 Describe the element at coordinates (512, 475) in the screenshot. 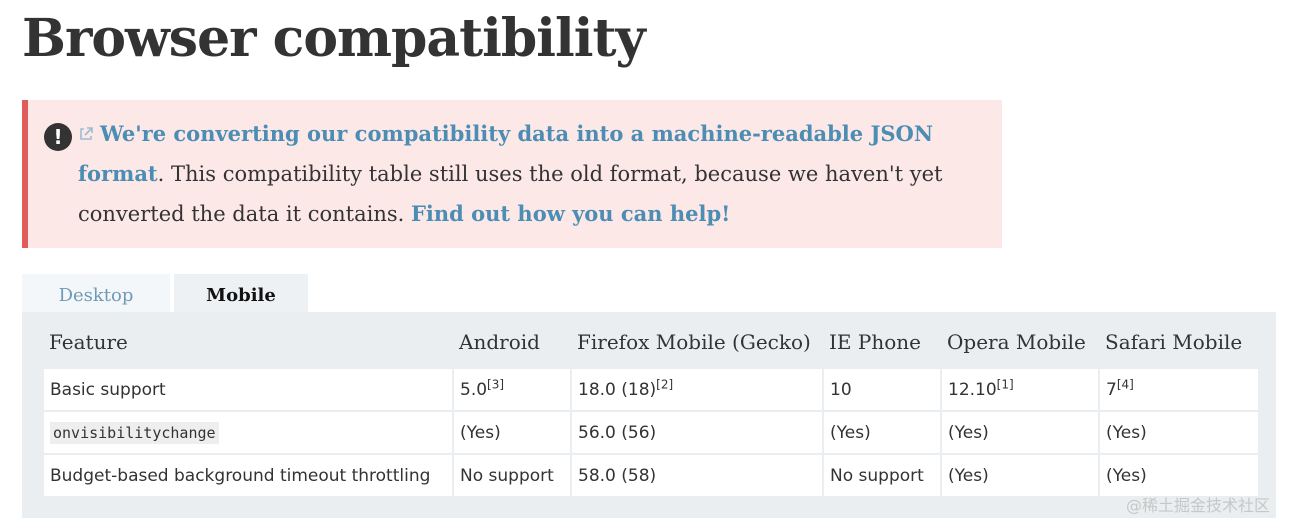

I see `android-cell: No support` at that location.